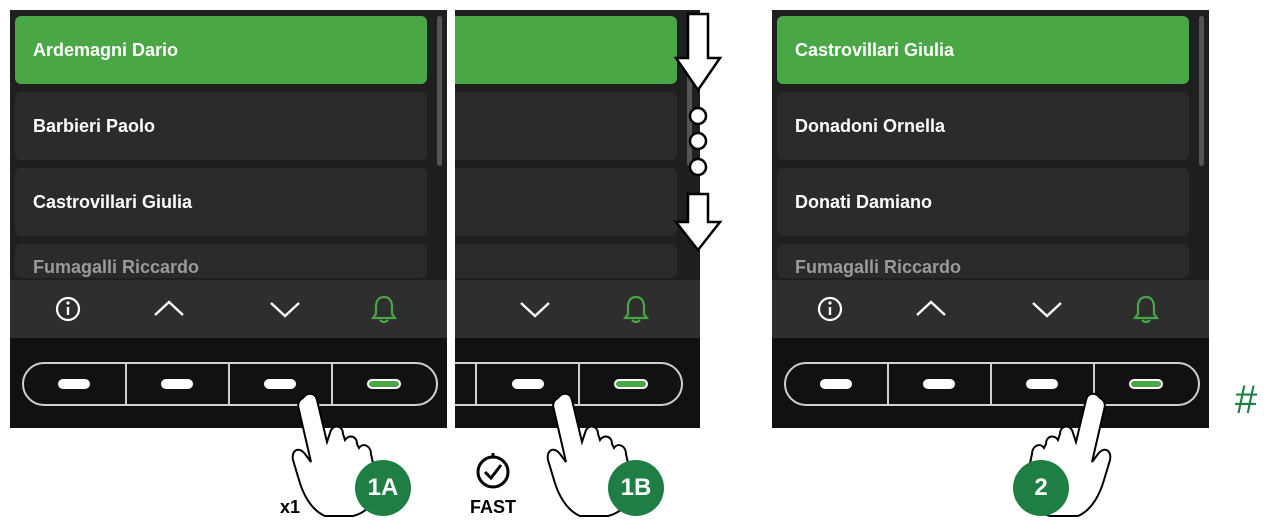  What do you see at coordinates (221, 126) in the screenshot?
I see `list-item: Barbieri Paolo` at bounding box center [221, 126].